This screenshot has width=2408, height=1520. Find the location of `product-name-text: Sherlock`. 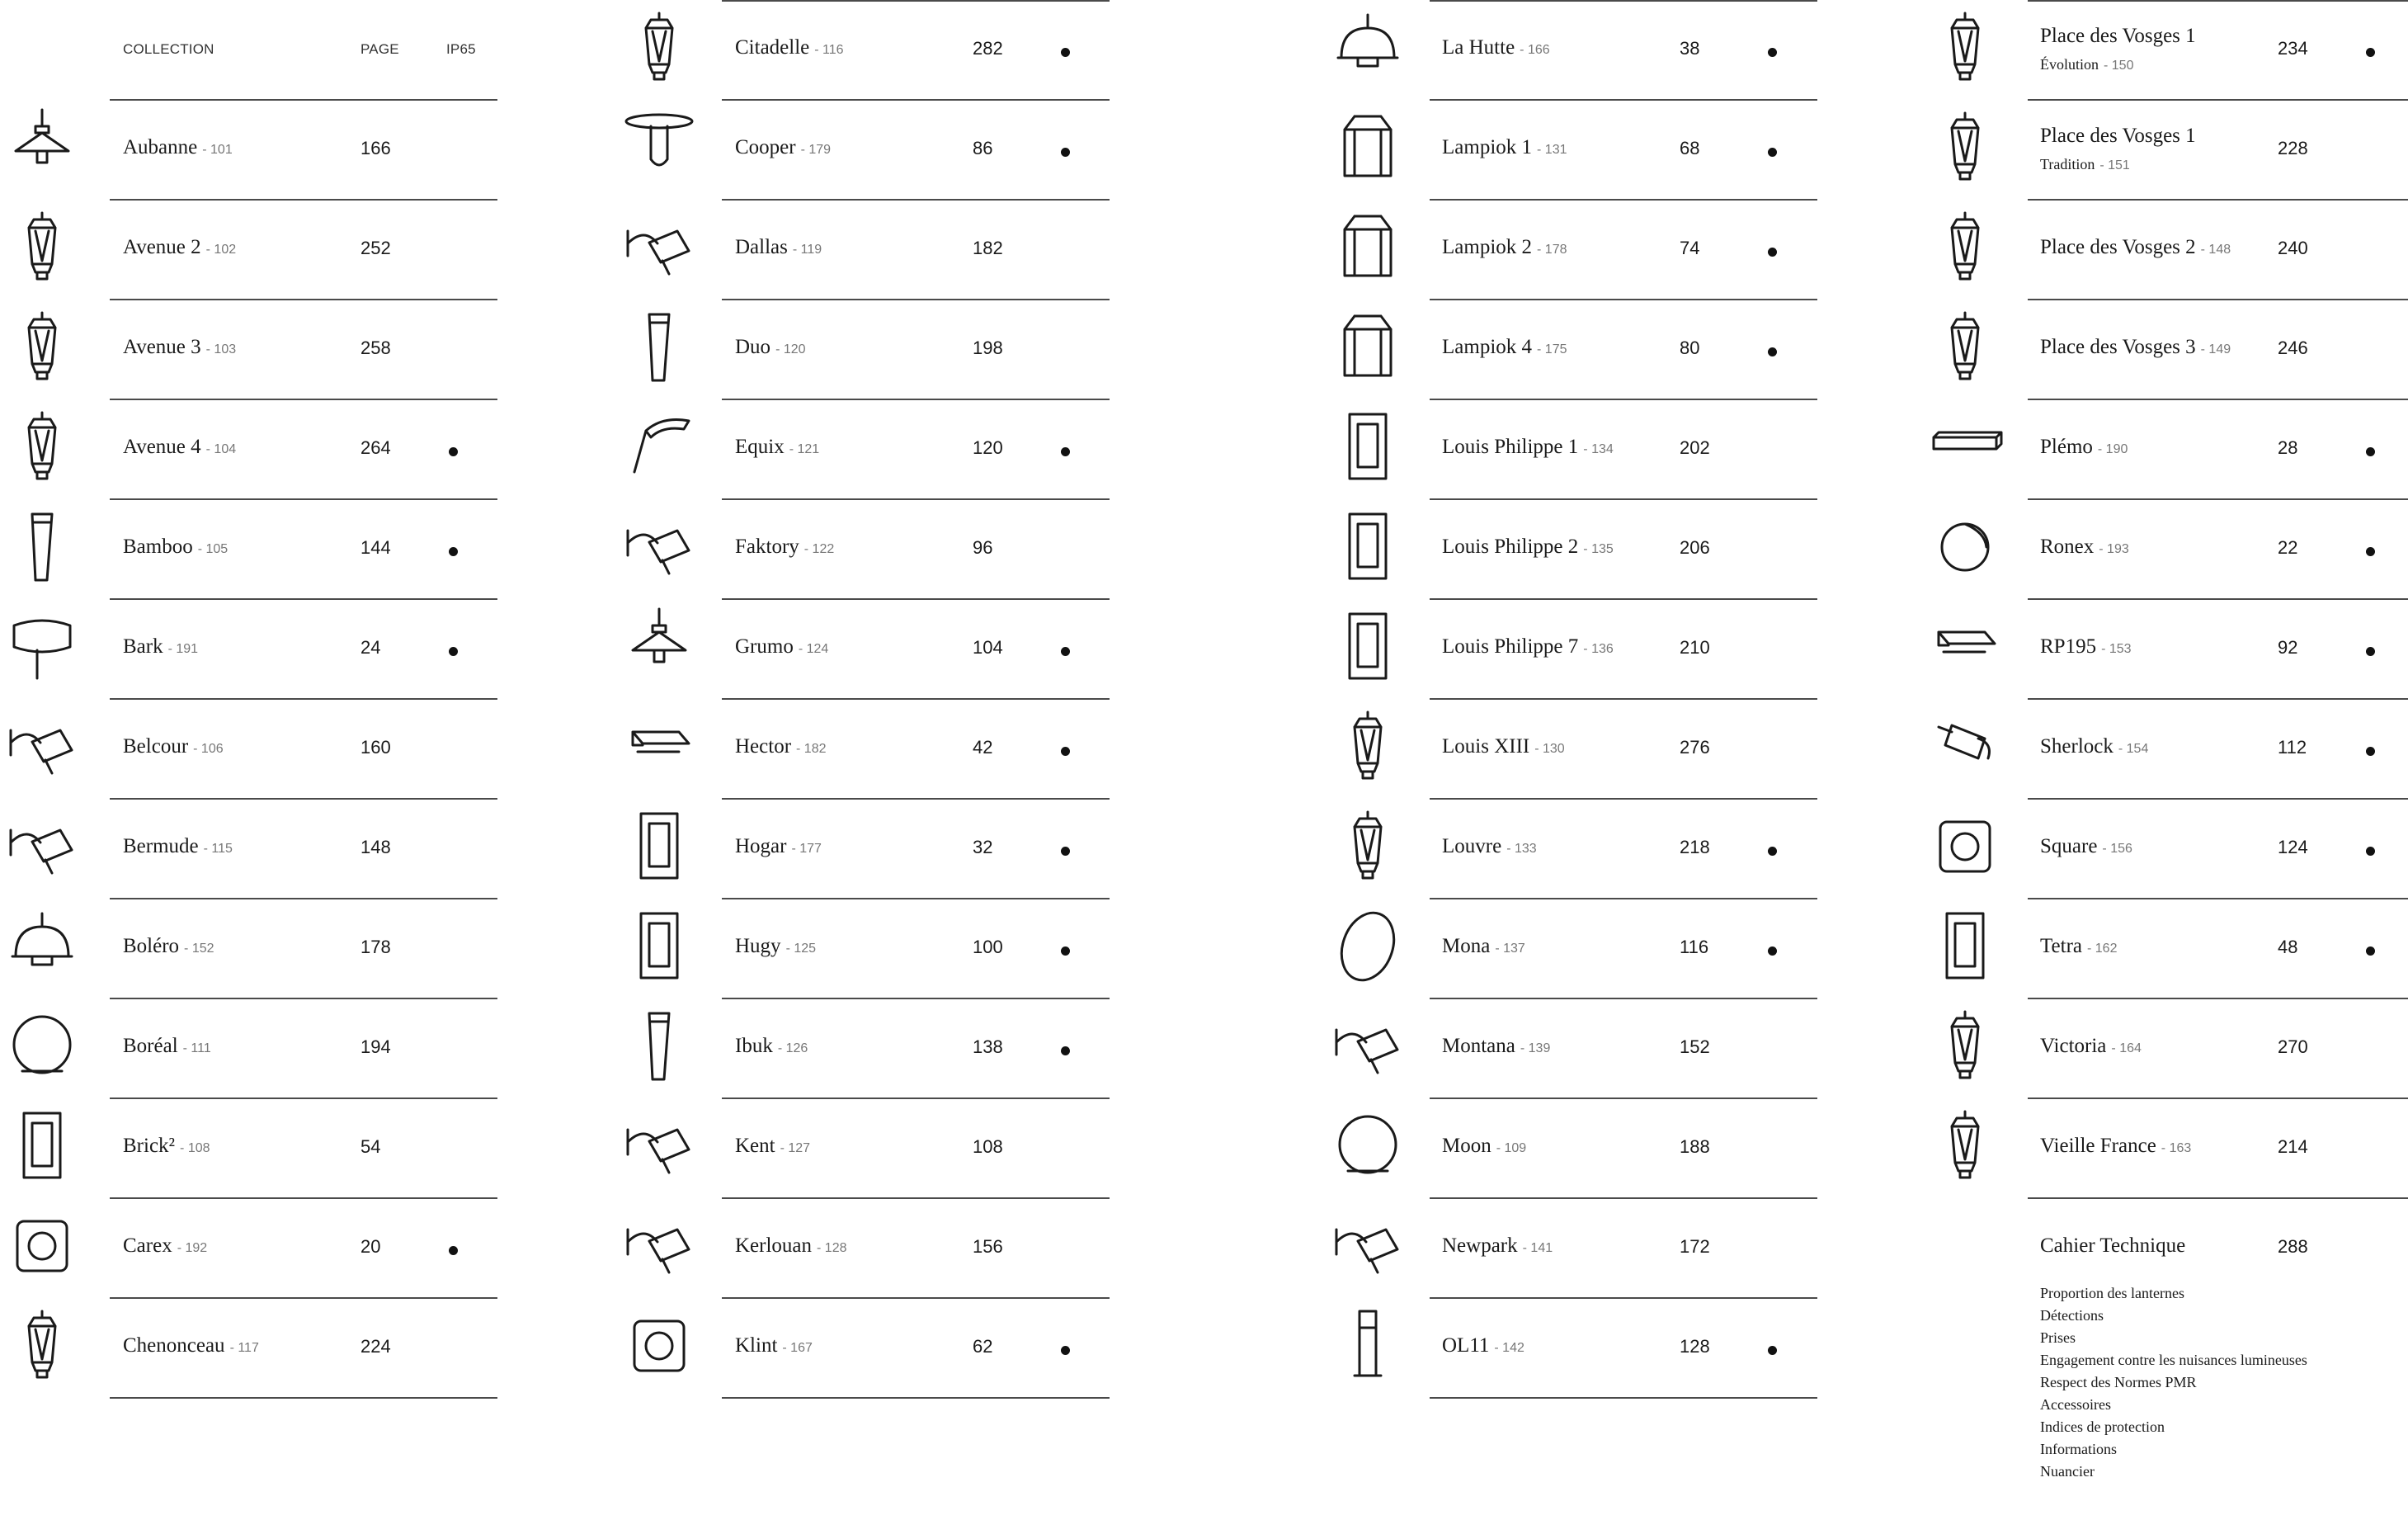

product-name-text: Sherlock is located at coordinates (2076, 746).